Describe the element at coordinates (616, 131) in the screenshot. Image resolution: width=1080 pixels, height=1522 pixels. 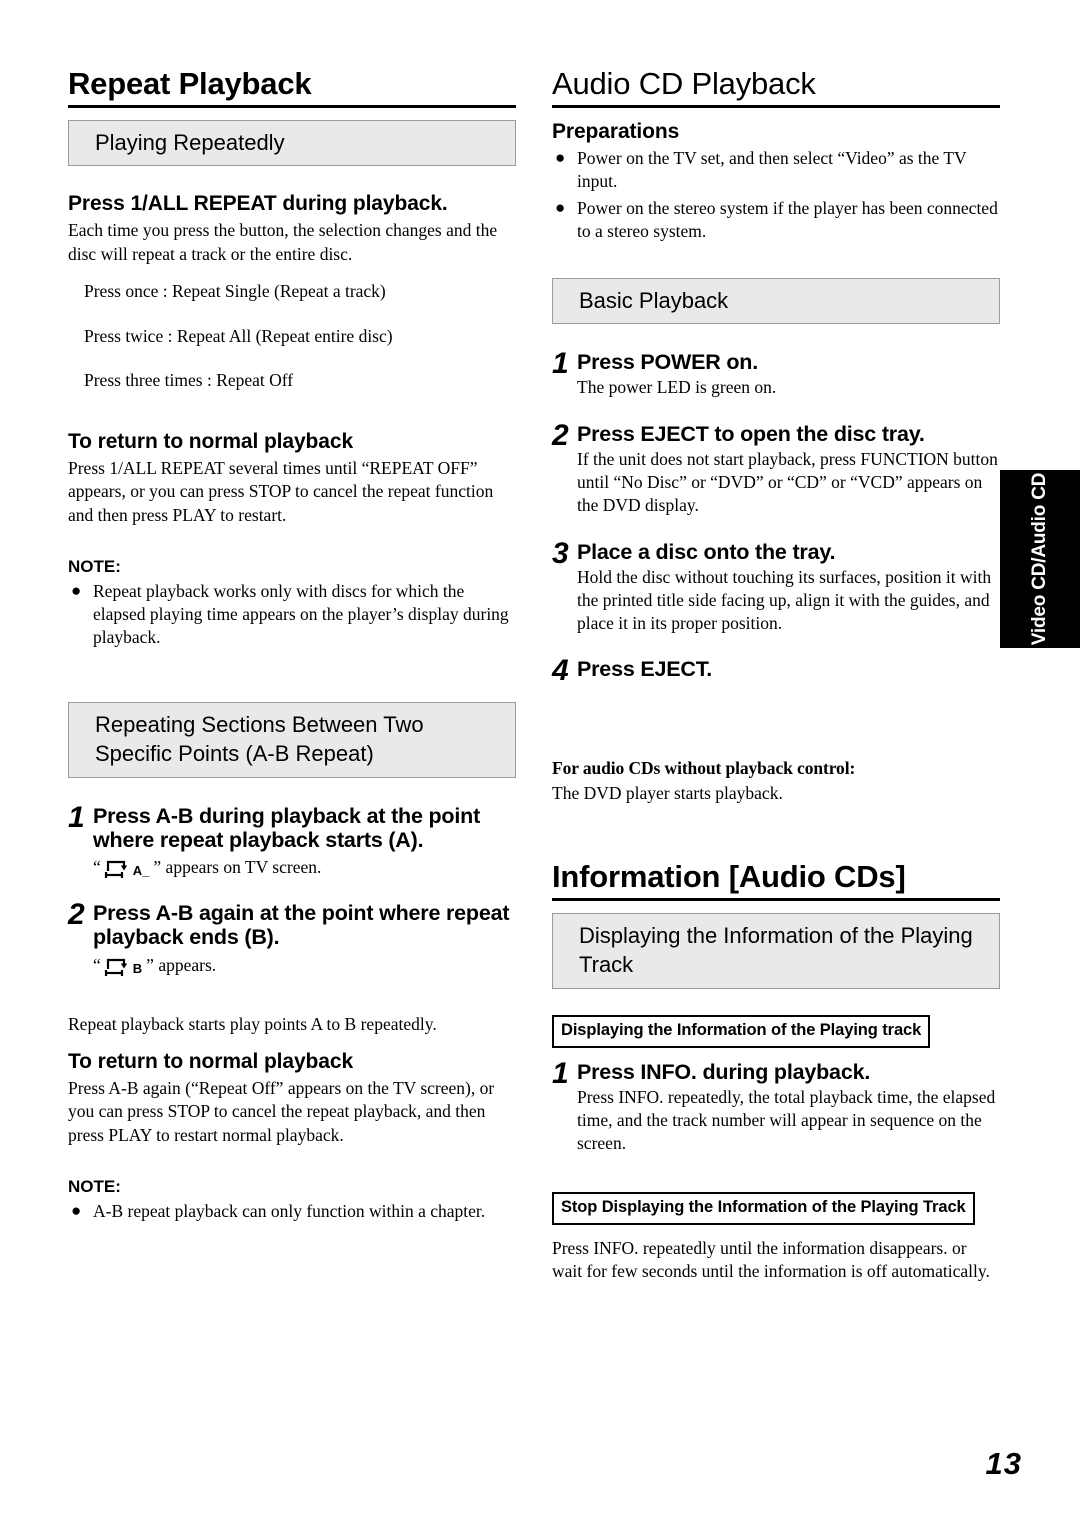
I see `subheading-preparations: Preparations` at that location.